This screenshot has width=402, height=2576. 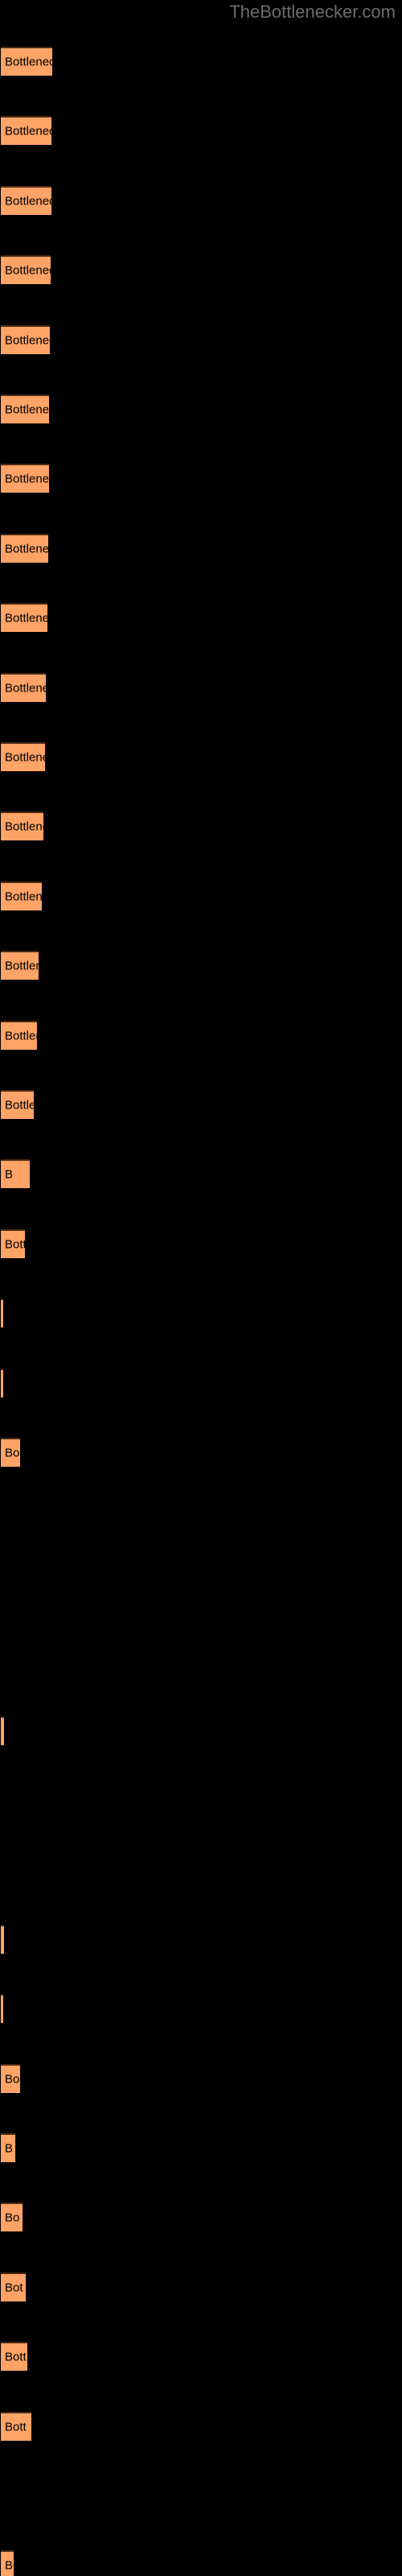 What do you see at coordinates (201, 1104) in the screenshot?
I see `bar-row: Bottlen` at bounding box center [201, 1104].